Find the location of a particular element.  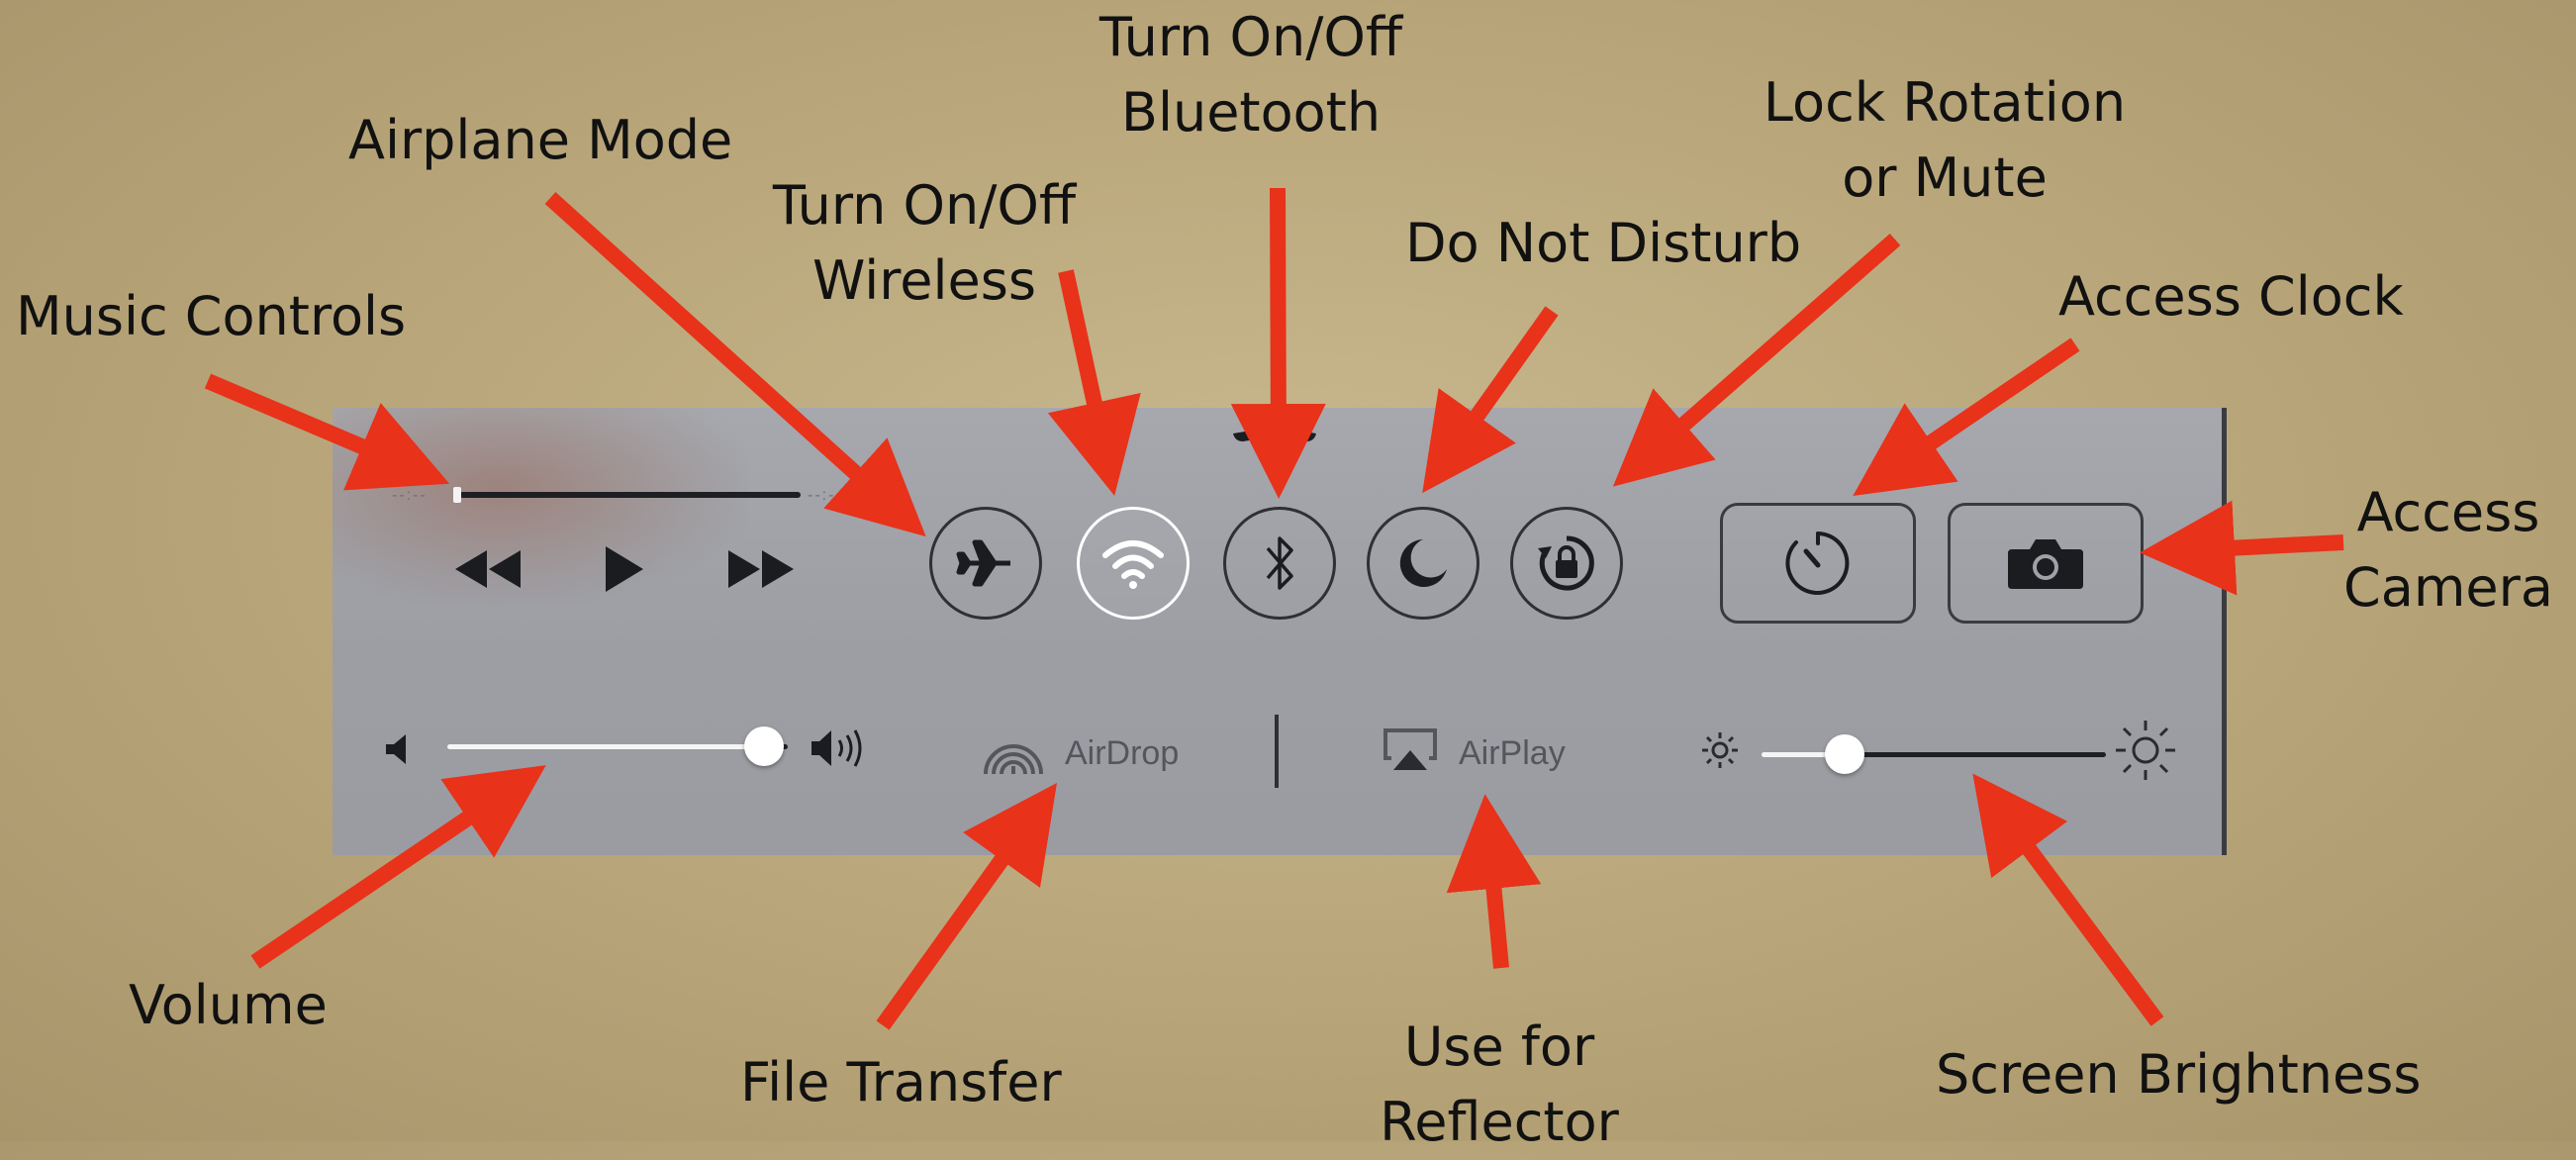

callout-bluetooth-line2: Bluetooth is located at coordinates (1251, 112).